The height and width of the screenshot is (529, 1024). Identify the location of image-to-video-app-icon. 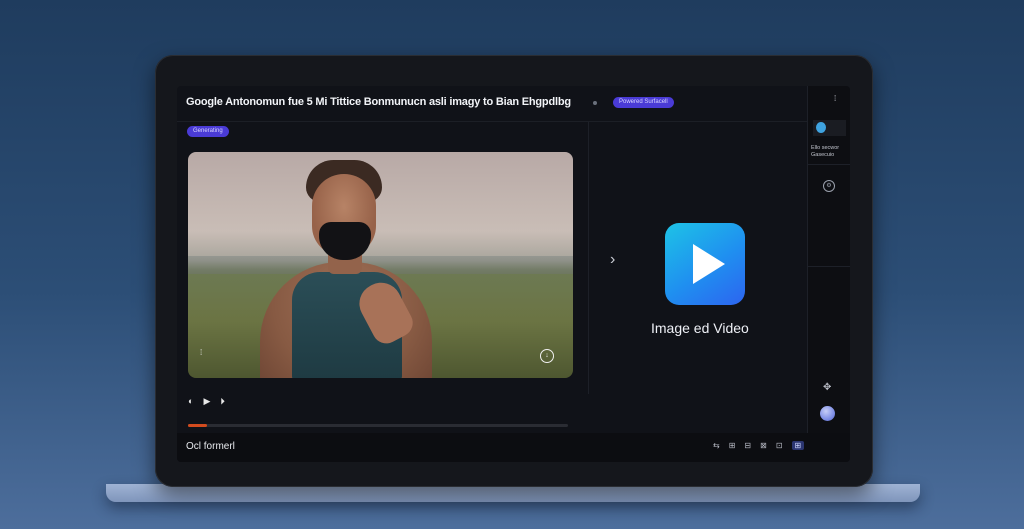
(705, 264).